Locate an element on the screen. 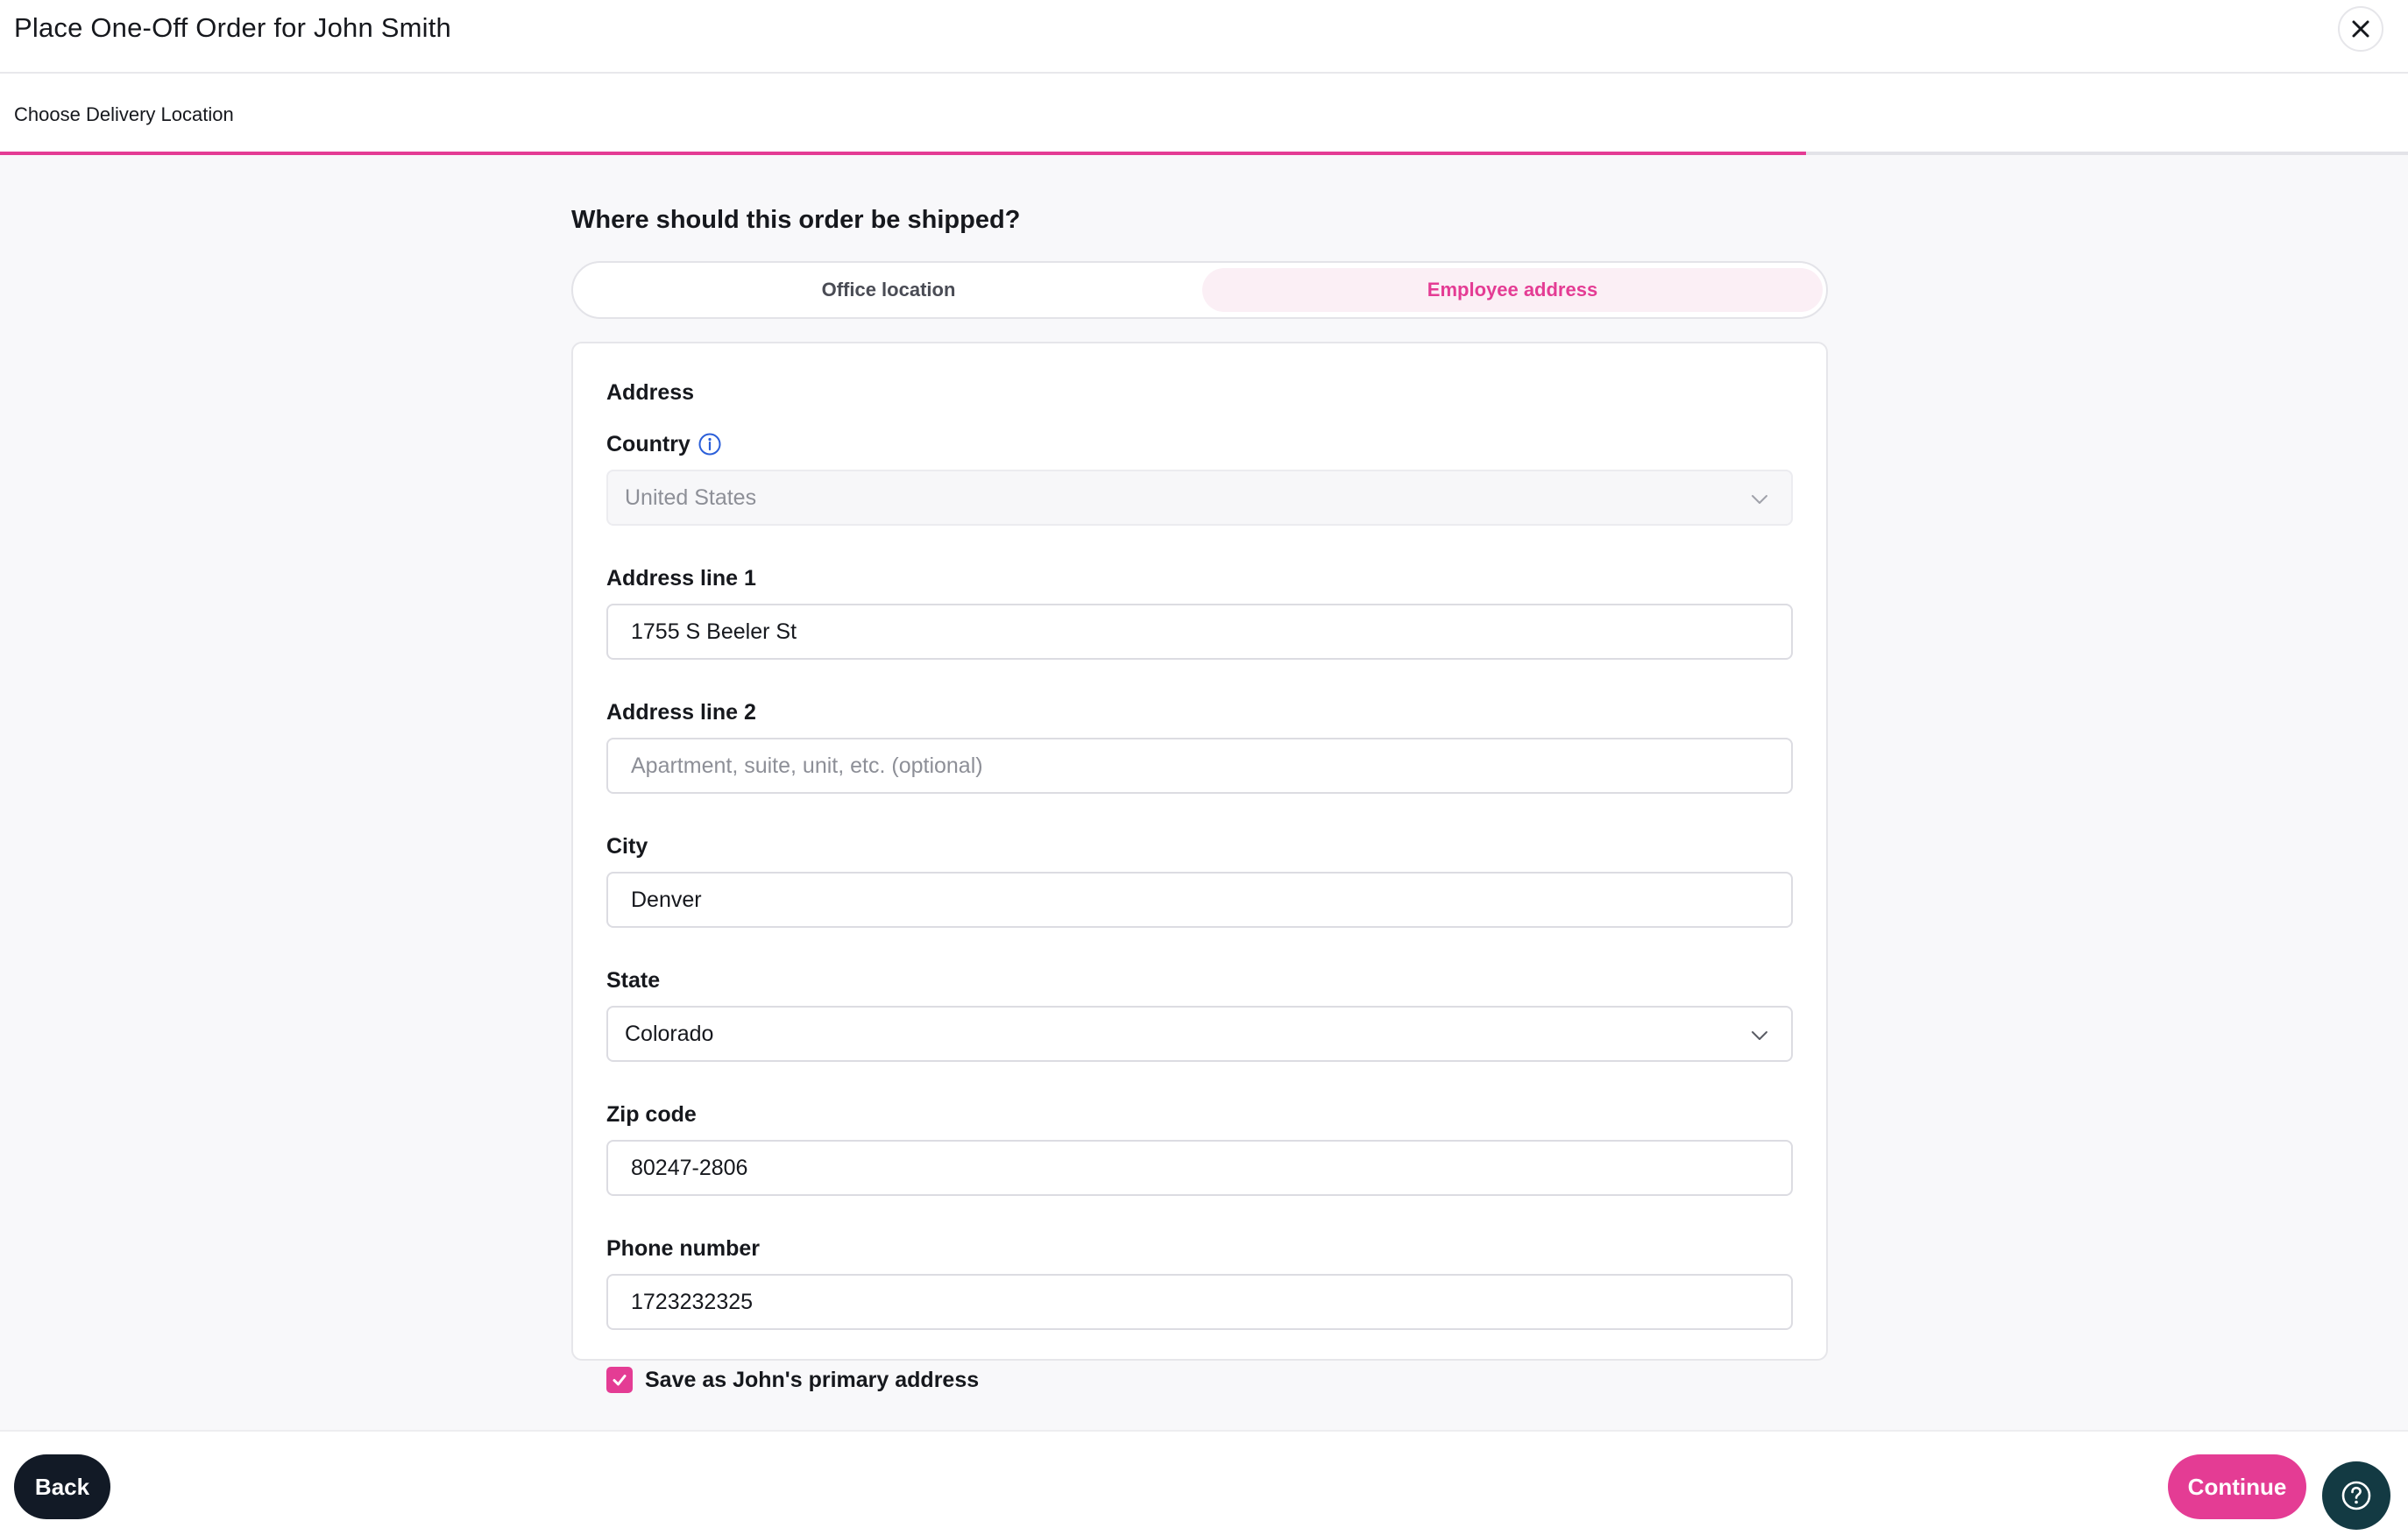  country-select: United States is located at coordinates (1199, 498).